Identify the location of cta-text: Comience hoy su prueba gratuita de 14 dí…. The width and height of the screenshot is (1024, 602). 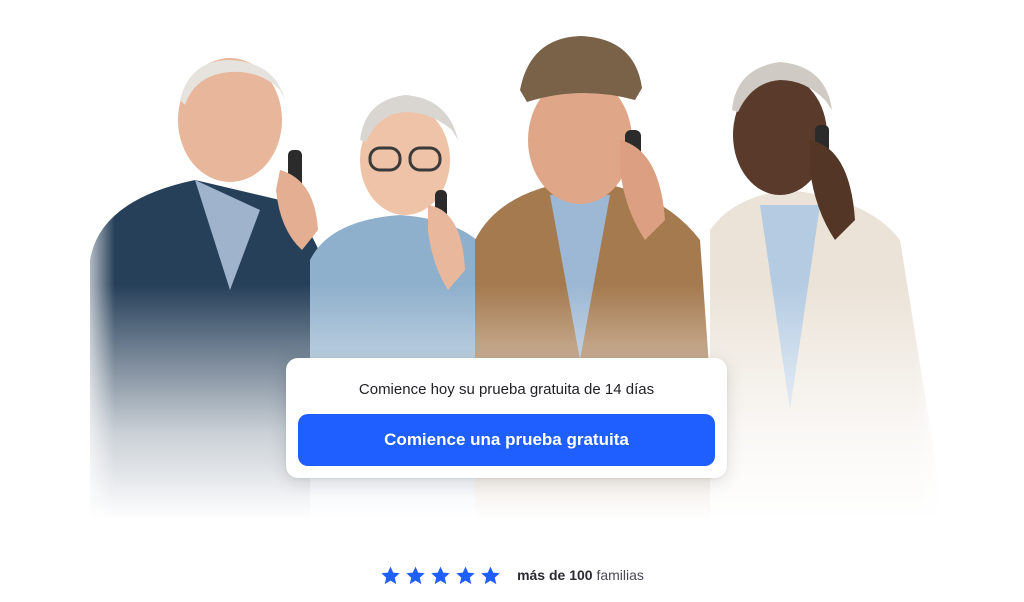
(506, 389).